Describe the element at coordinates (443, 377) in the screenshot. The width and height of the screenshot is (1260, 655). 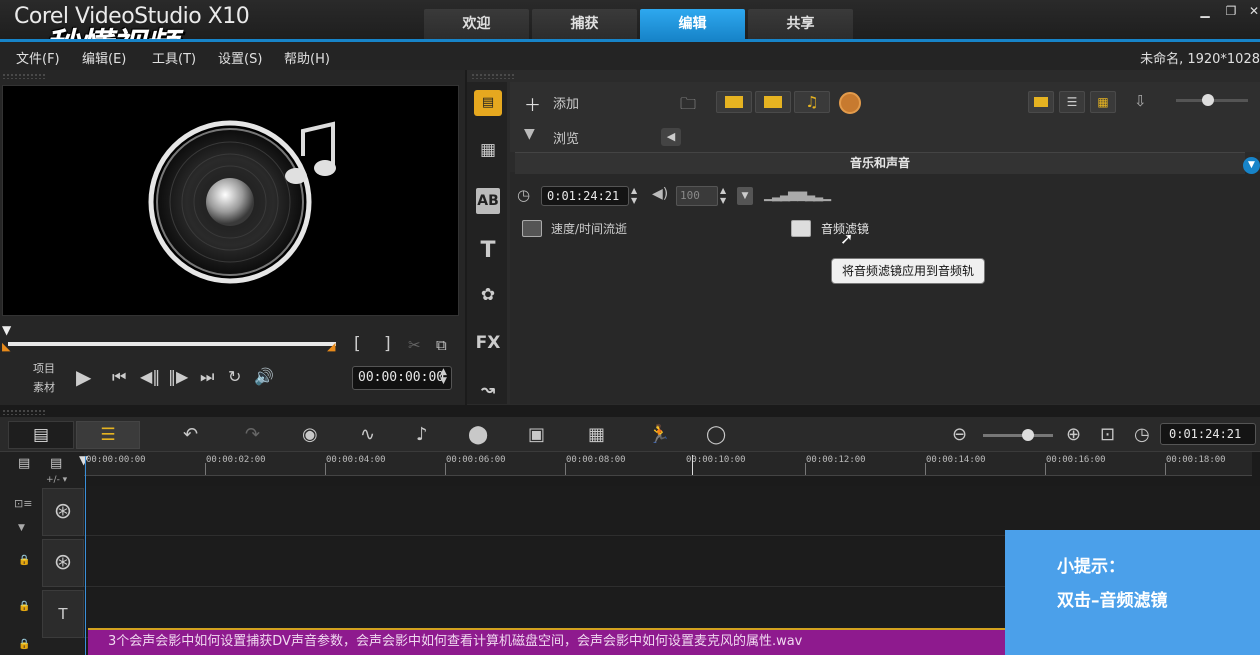
I see `timecode-stepper: ▲ ▼` at that location.